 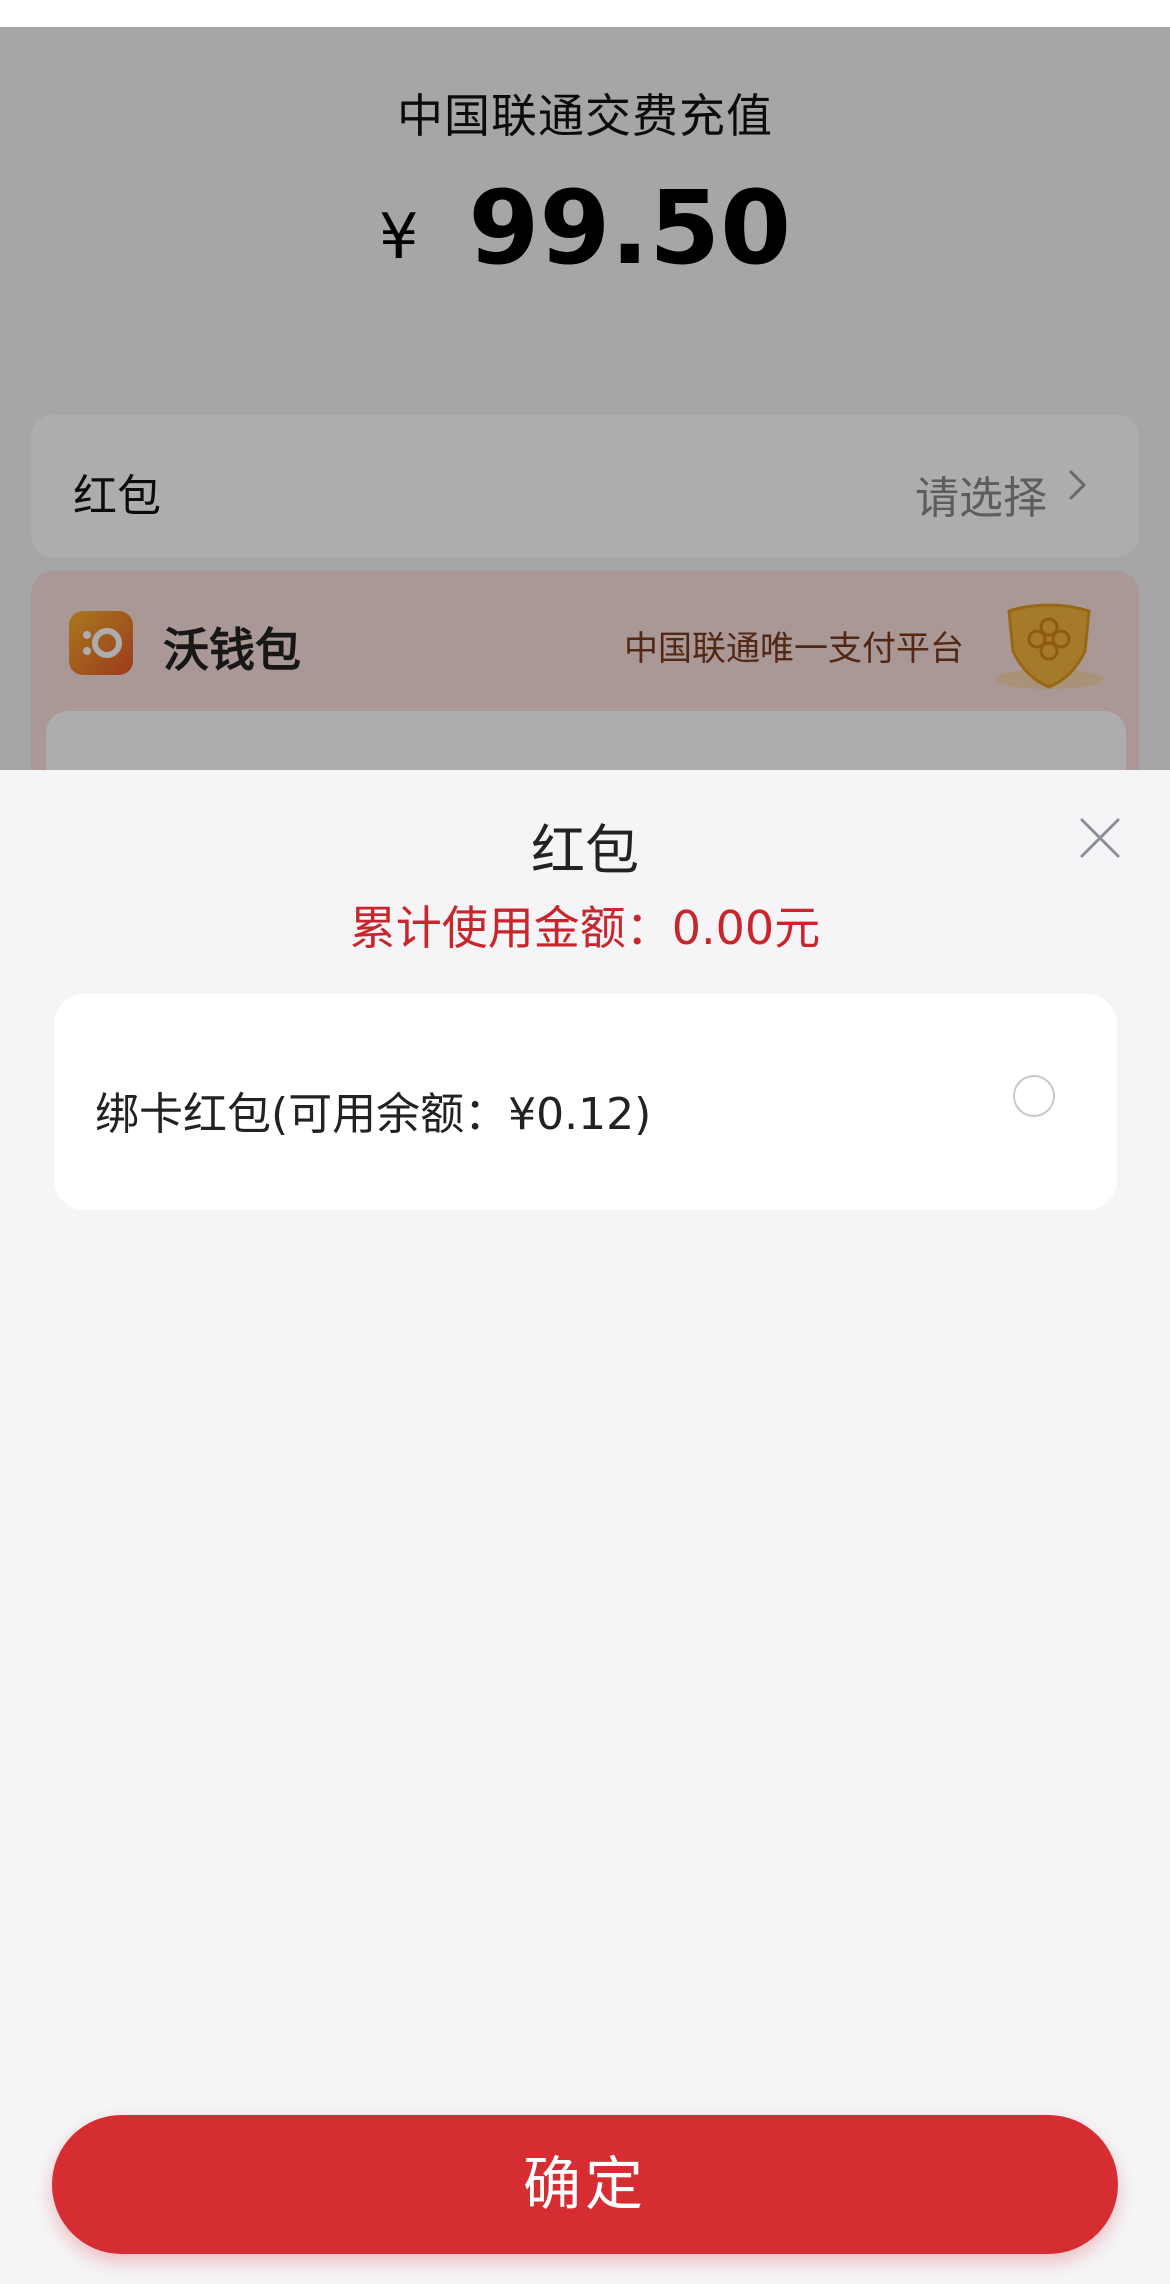 What do you see at coordinates (1034, 1096) in the screenshot?
I see `voucher-radio-button` at bounding box center [1034, 1096].